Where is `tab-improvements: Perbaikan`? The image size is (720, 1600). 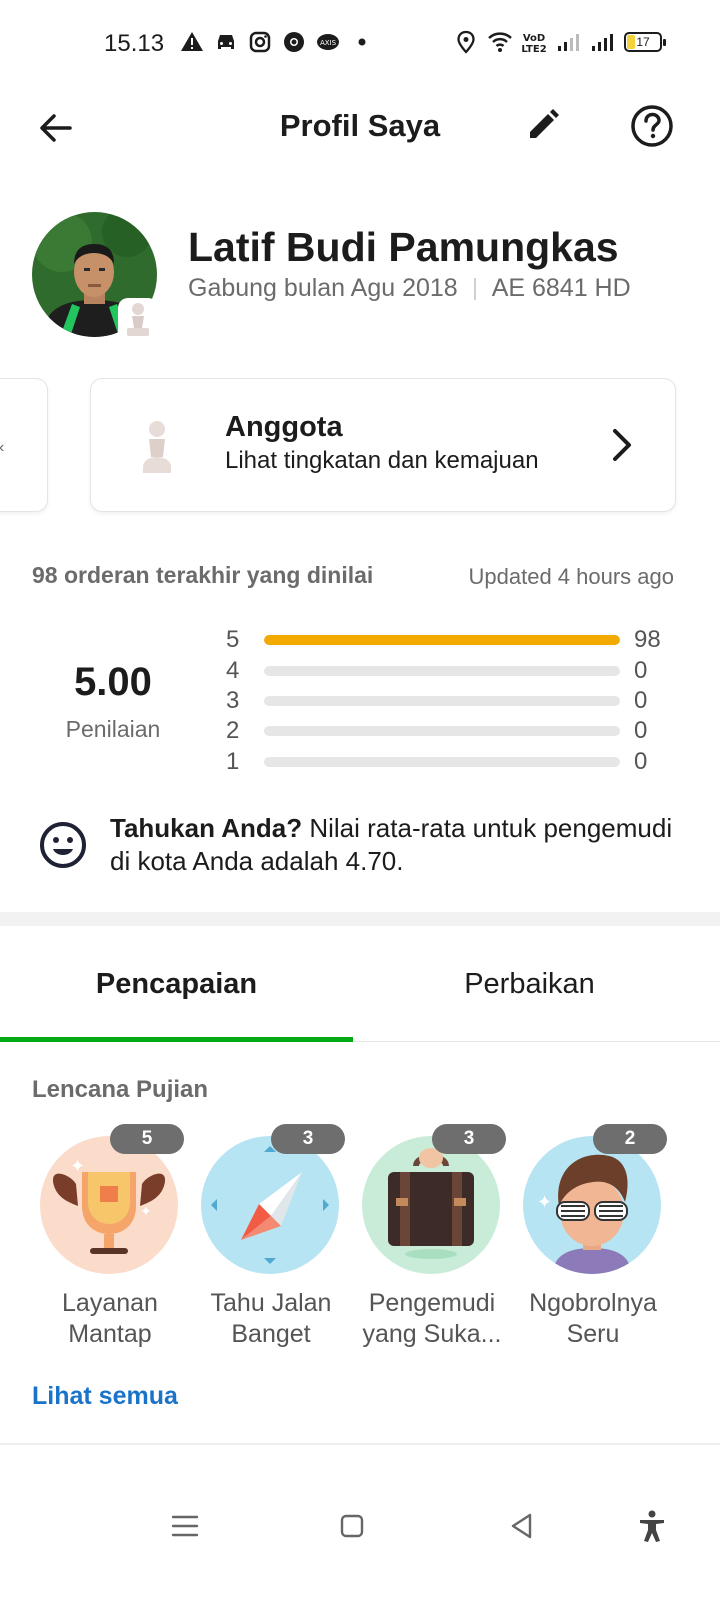
tab-improvements: Perbaikan is located at coordinates (529, 993).